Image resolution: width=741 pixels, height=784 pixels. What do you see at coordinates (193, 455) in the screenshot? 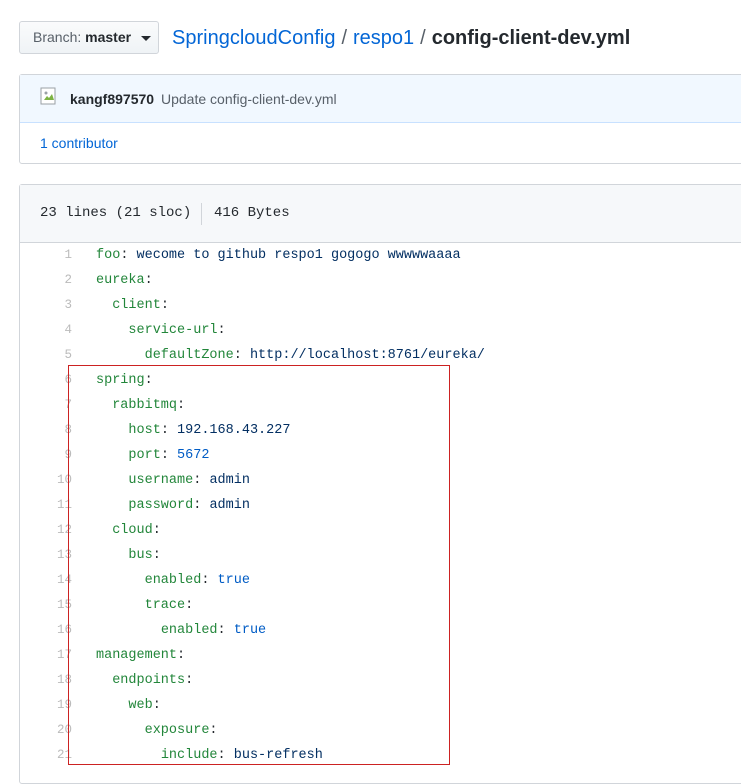
I see `yaml-value: 5672` at bounding box center [193, 455].